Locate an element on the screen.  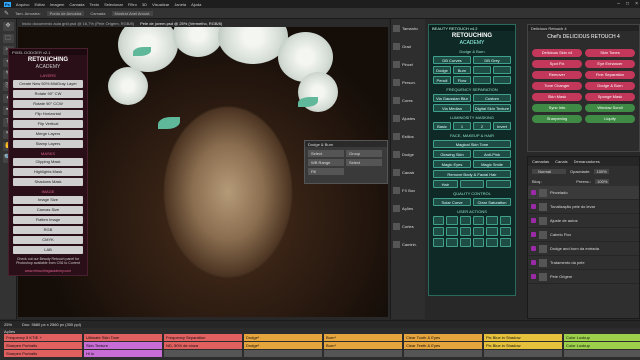
panel-button: Clipping Mask is located at coordinates (48, 162).